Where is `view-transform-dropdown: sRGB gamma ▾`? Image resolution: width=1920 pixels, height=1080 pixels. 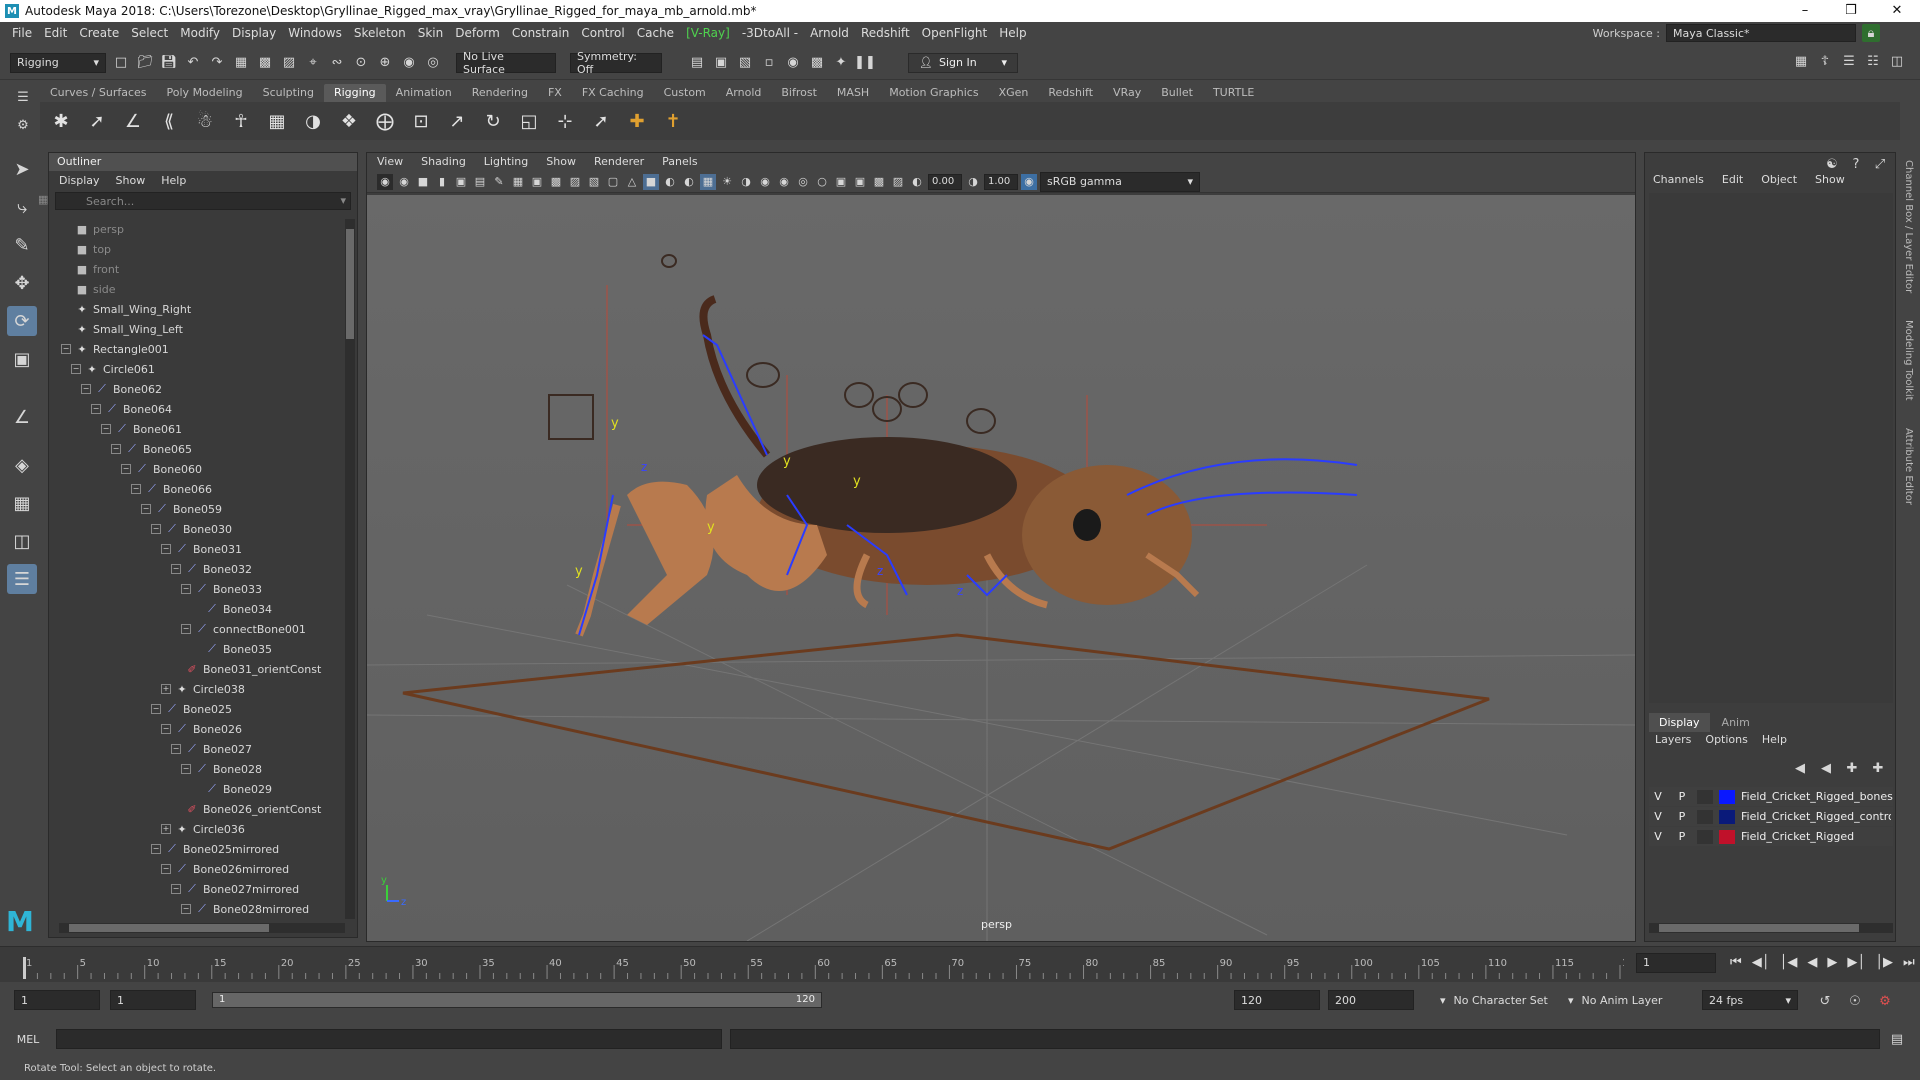
view-transform-dropdown: sRGB gamma ▾ is located at coordinates (1120, 181).